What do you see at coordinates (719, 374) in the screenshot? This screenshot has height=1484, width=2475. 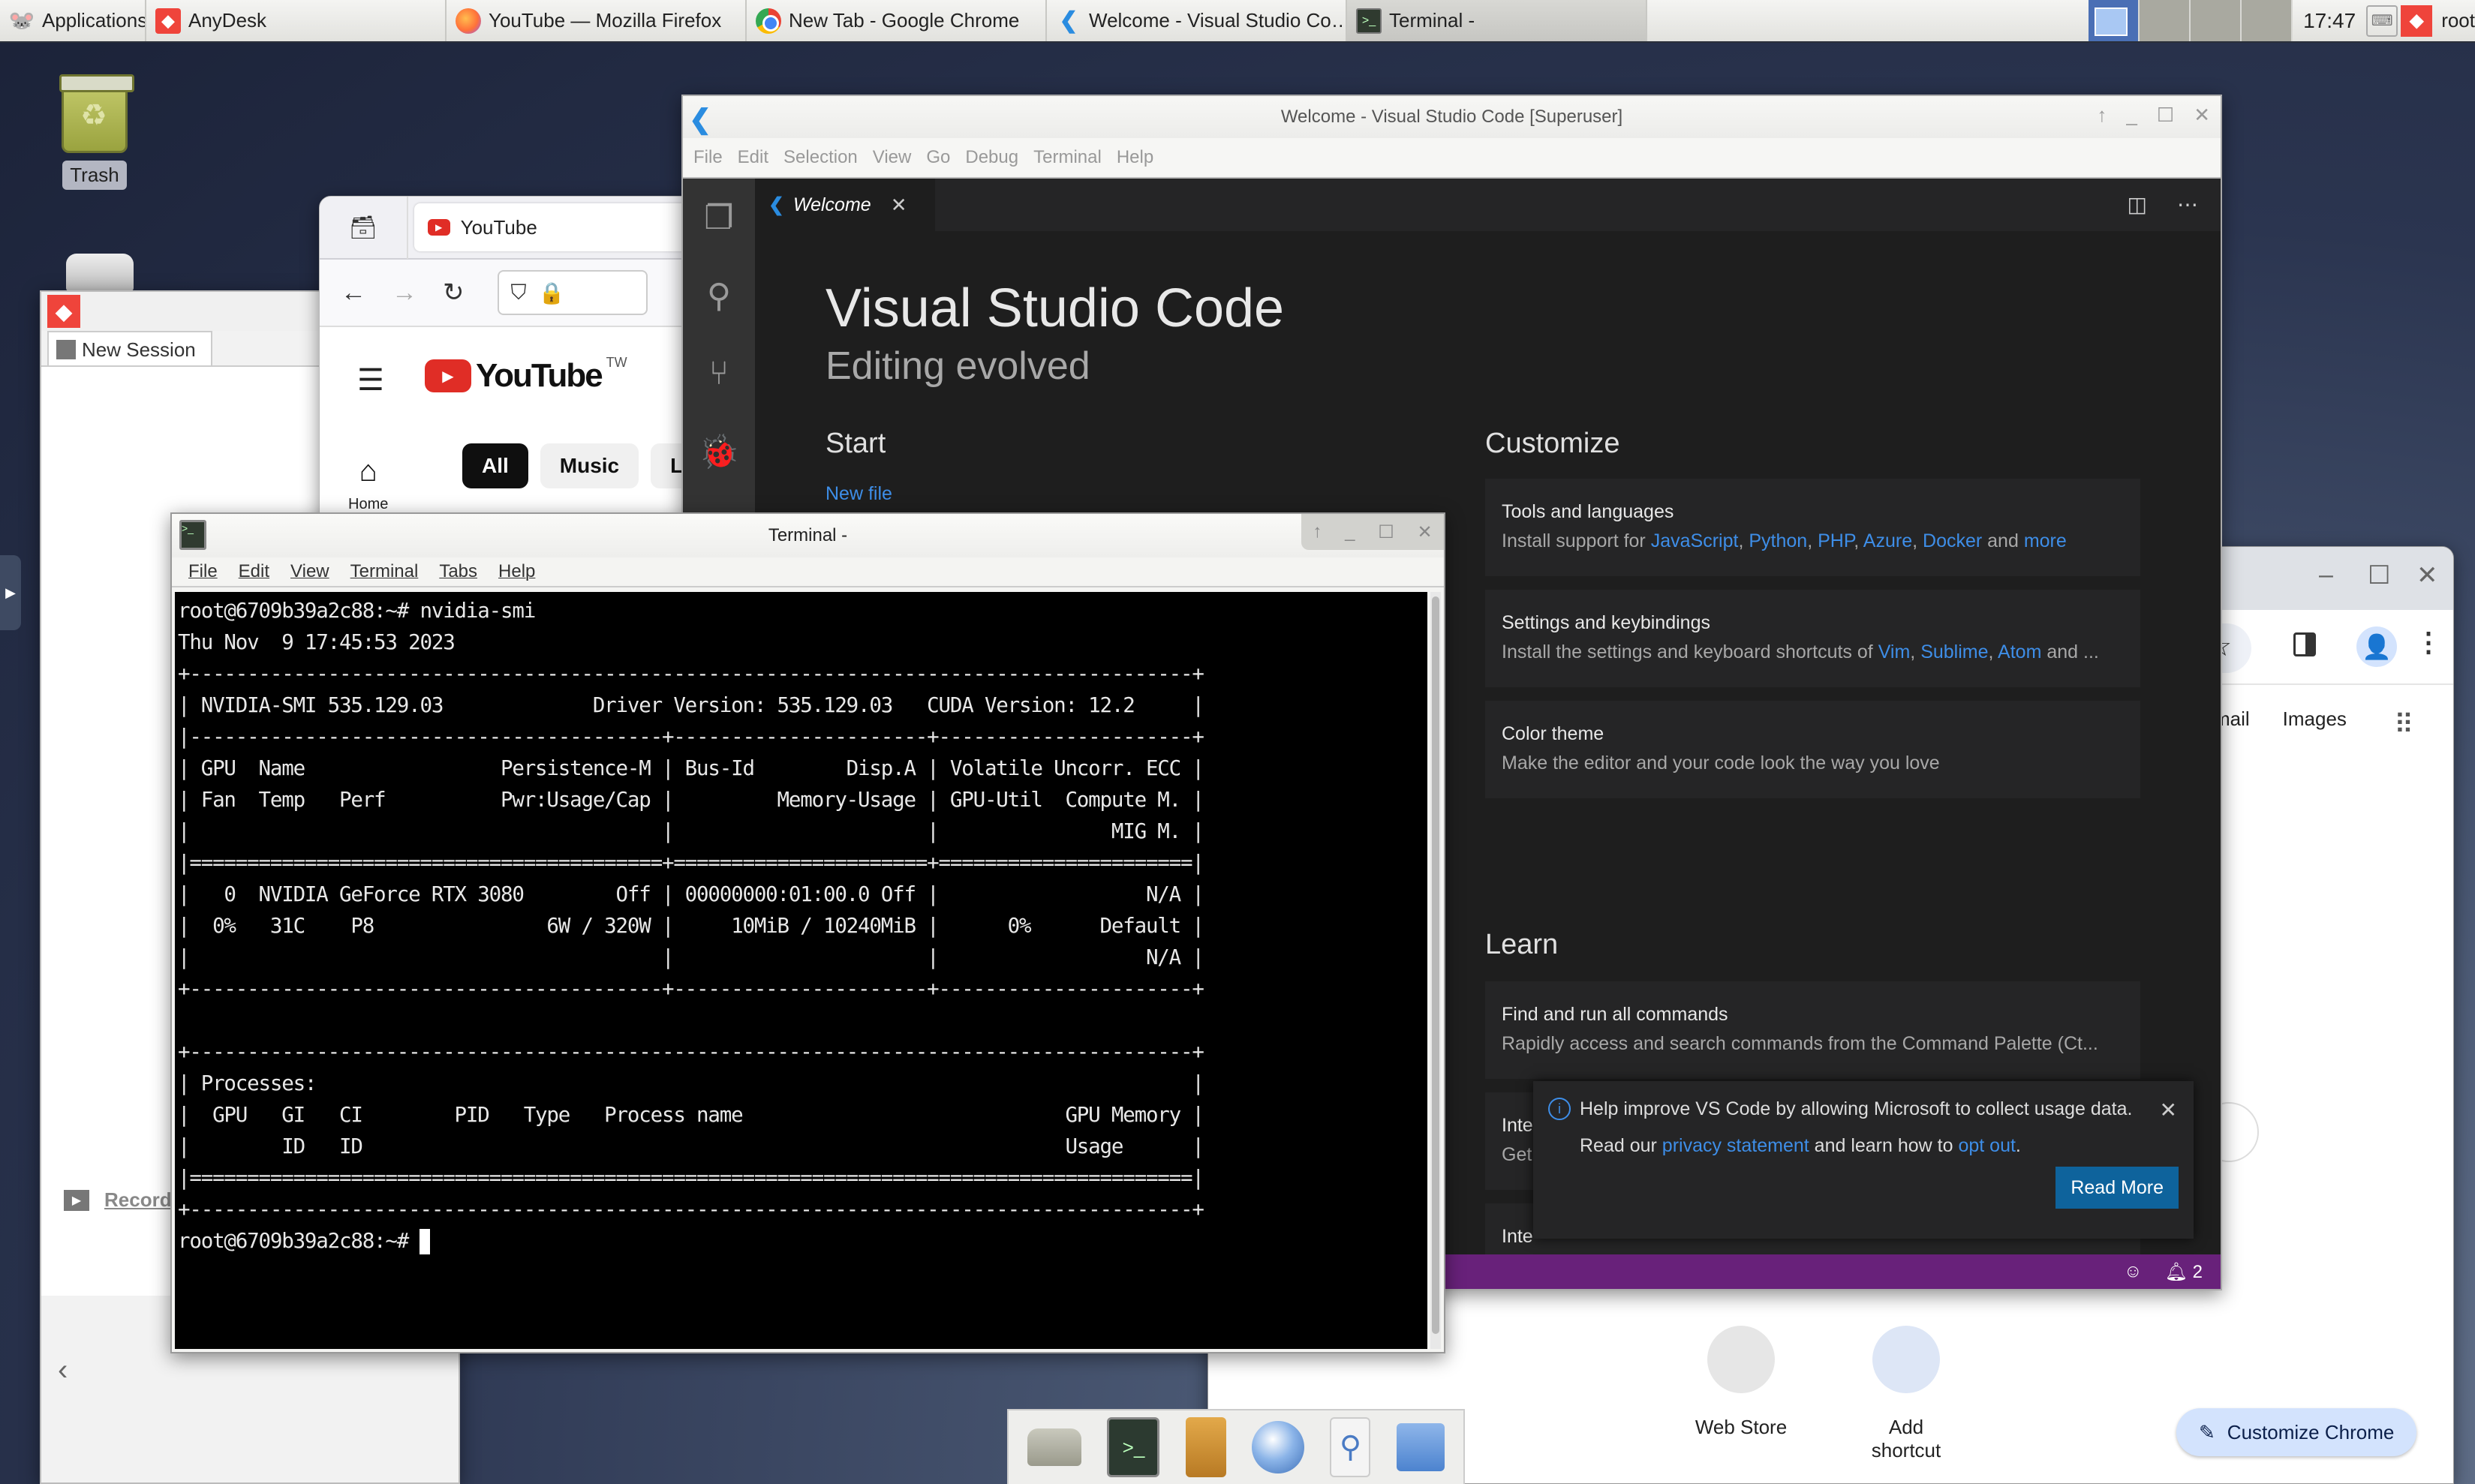 I see `source-control-icon: ⑂` at bounding box center [719, 374].